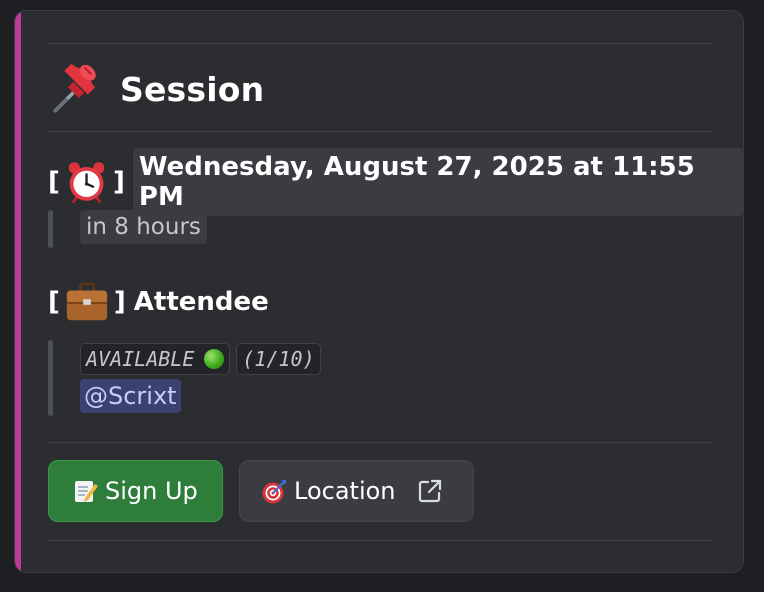 Image resolution: width=764 pixels, height=592 pixels. Describe the element at coordinates (274, 492) in the screenshot. I see `dart-target-icon` at that location.